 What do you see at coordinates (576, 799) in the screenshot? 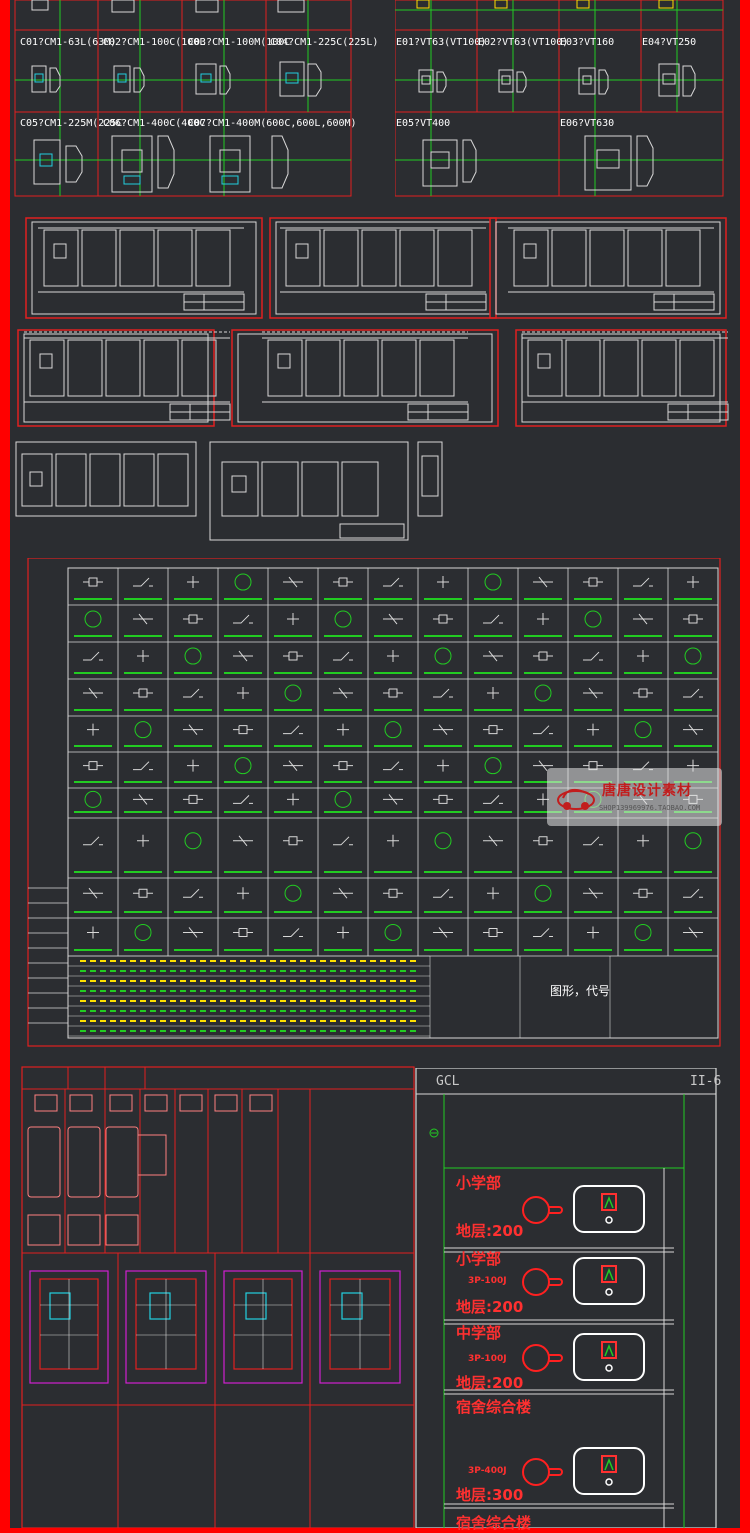
I see `car-icon` at bounding box center [576, 799].